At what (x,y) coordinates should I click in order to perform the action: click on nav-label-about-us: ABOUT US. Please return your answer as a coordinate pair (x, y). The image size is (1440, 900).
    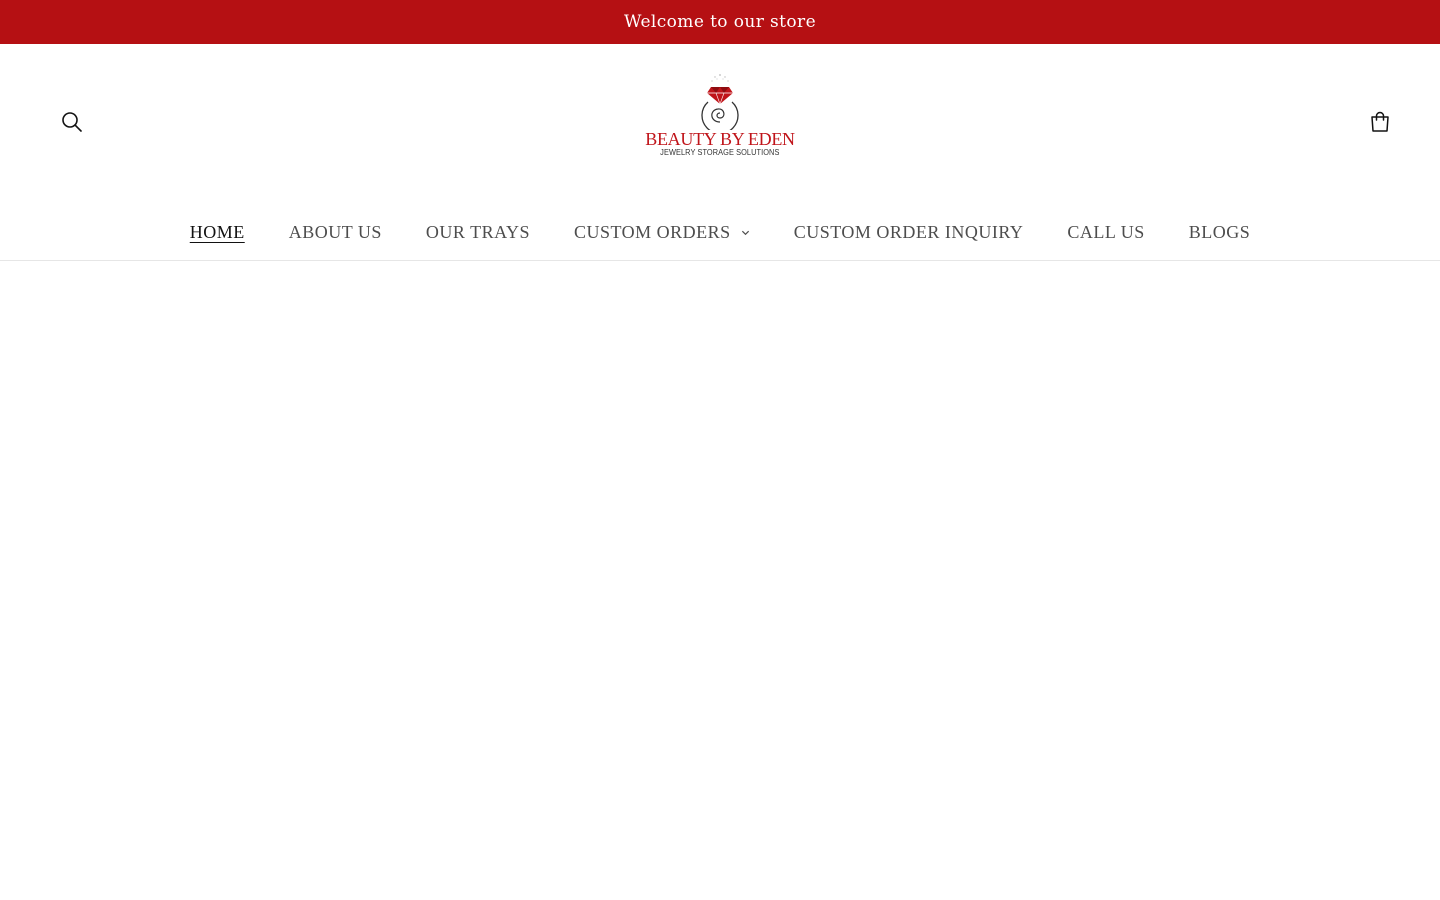
    Looking at the image, I should click on (335, 231).